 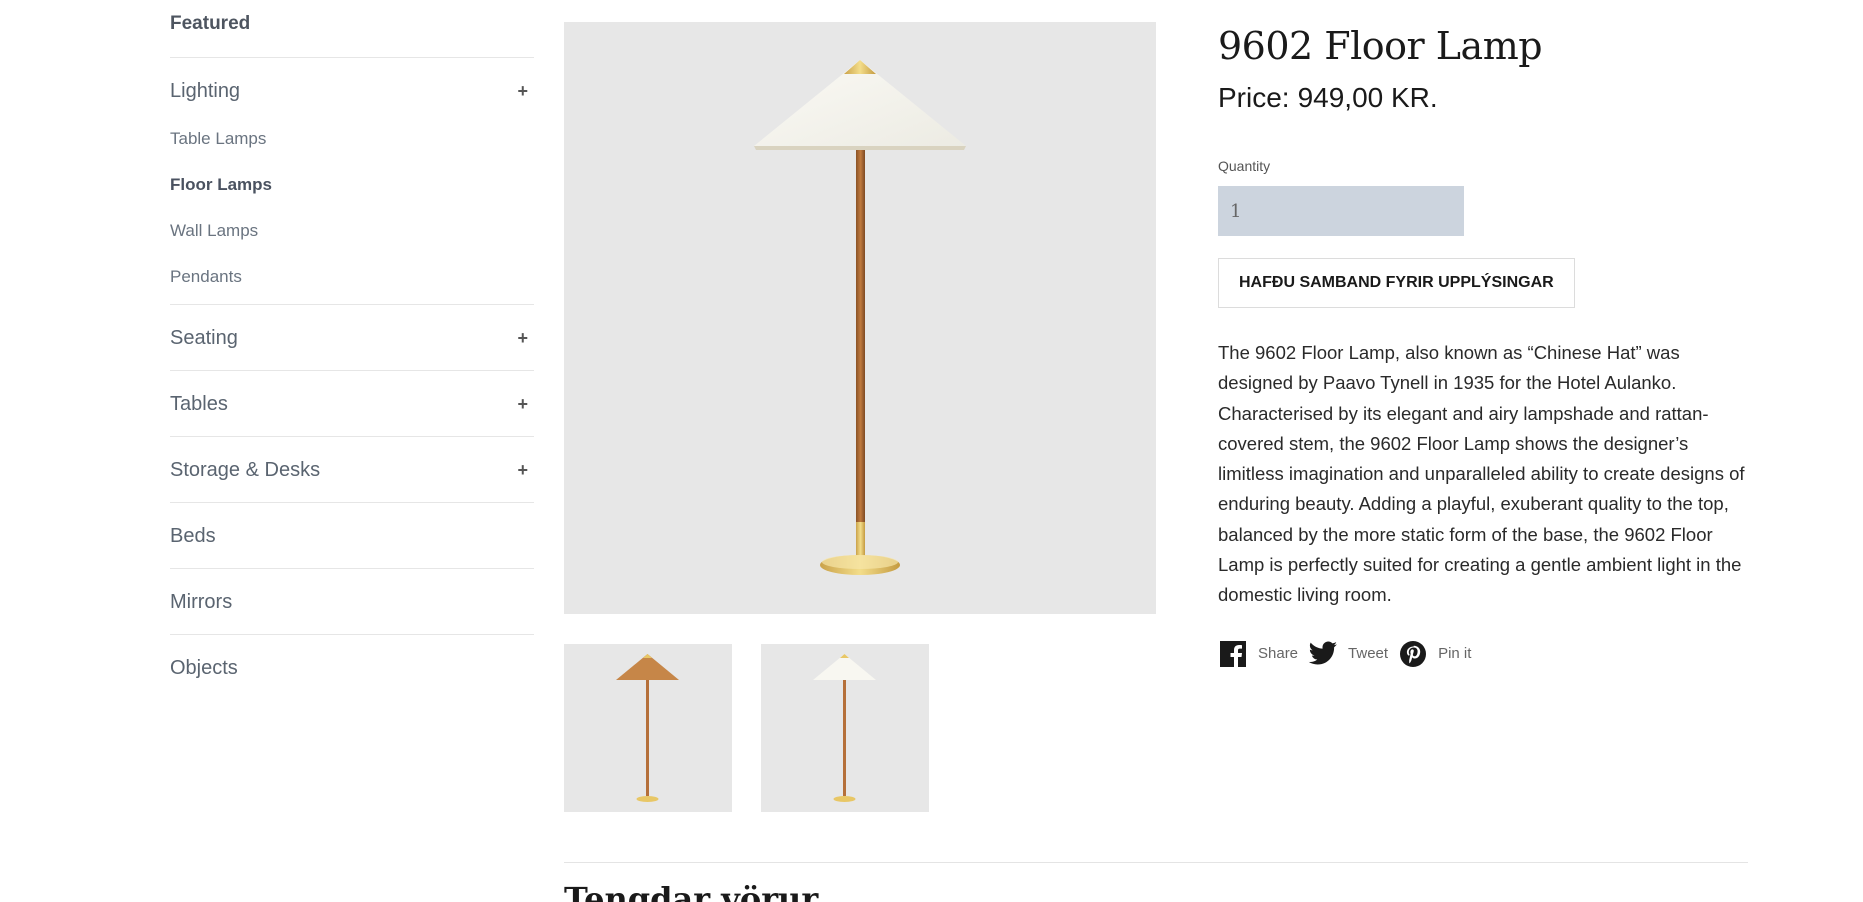 What do you see at coordinates (1244, 166) in the screenshot?
I see `quantity-label: Quantity` at bounding box center [1244, 166].